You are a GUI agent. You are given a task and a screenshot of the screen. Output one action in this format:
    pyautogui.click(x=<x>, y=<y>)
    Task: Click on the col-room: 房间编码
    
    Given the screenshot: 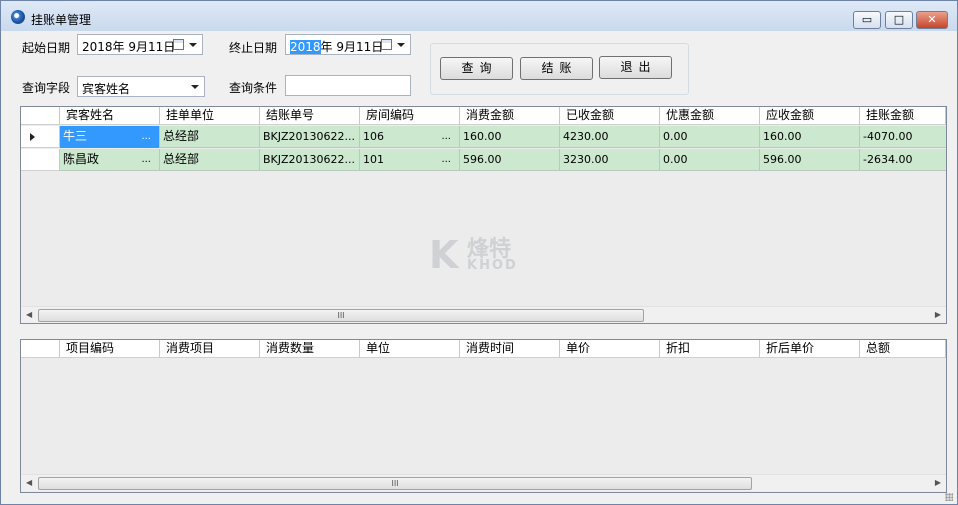 What is the action you would take?
    pyautogui.click(x=410, y=116)
    